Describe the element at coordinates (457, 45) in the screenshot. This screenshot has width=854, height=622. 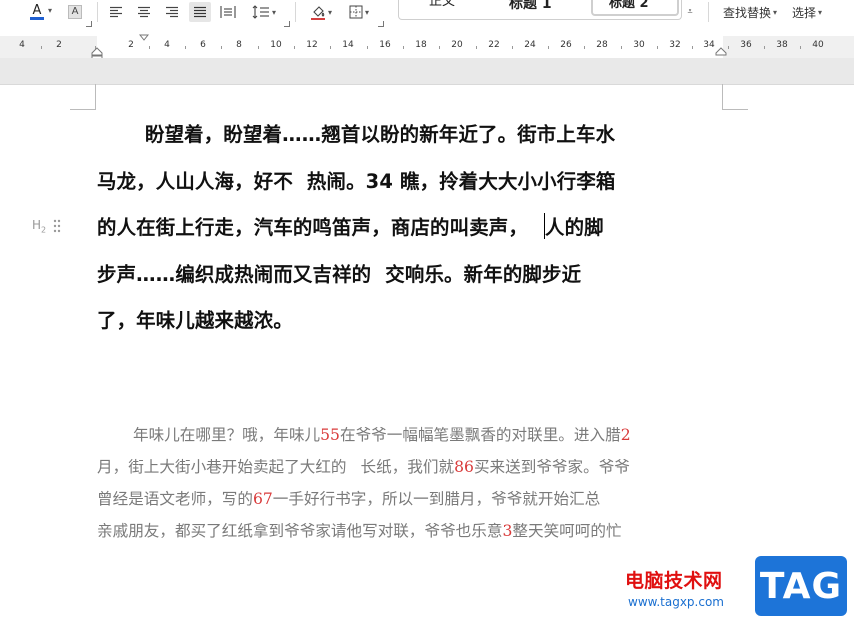
I see `ruler-label: 20` at that location.